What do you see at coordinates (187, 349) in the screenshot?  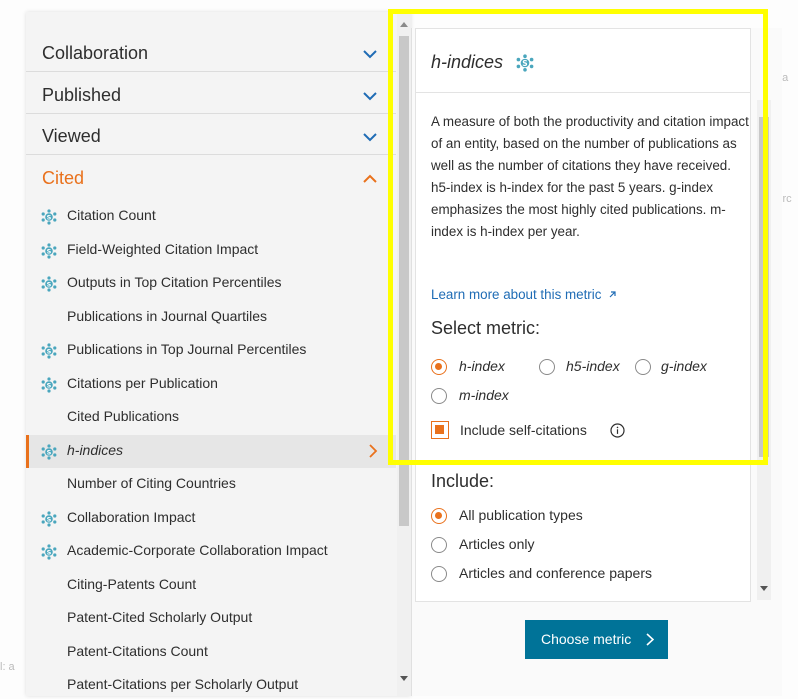 I see `cited-metric-label: Publications in Top Journal Percentiles` at bounding box center [187, 349].